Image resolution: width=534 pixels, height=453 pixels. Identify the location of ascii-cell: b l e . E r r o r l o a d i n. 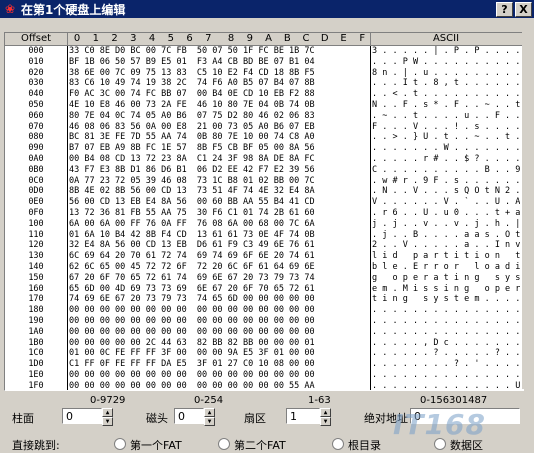
(446, 267).